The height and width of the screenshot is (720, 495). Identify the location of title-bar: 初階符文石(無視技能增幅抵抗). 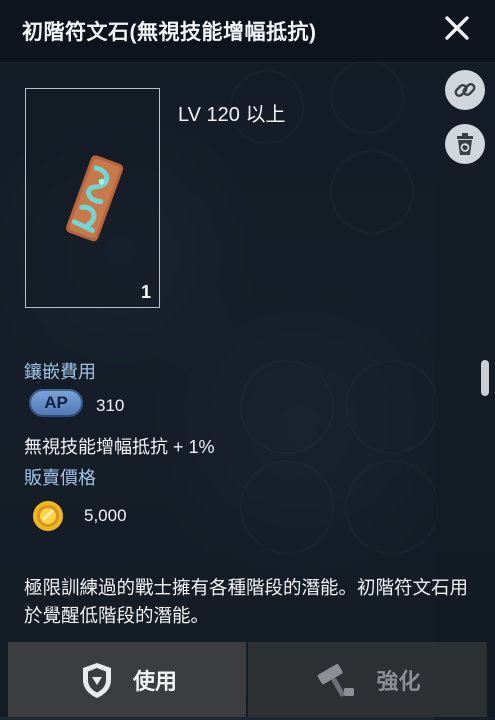
(247, 31).